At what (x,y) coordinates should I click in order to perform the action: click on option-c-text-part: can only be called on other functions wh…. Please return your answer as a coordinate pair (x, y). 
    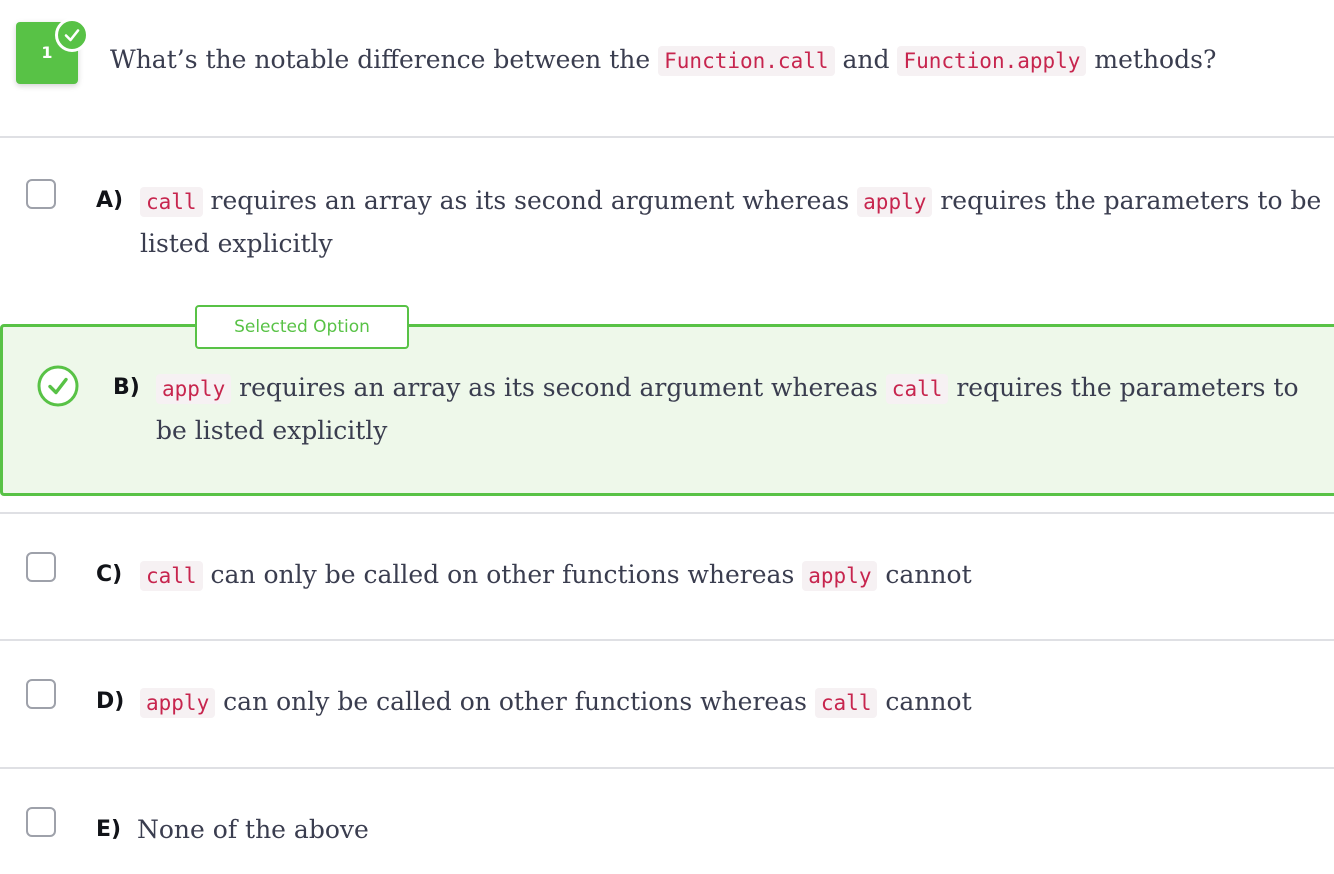
    Looking at the image, I should click on (502, 574).